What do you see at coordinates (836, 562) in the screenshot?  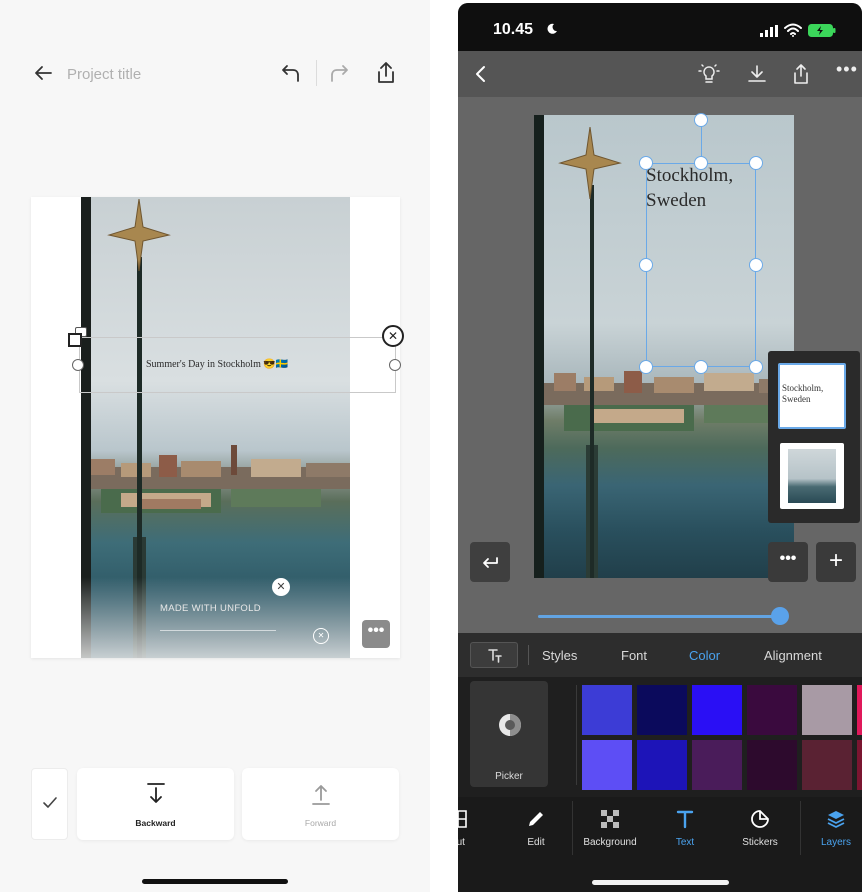 I see `add-layer-button: +` at bounding box center [836, 562].